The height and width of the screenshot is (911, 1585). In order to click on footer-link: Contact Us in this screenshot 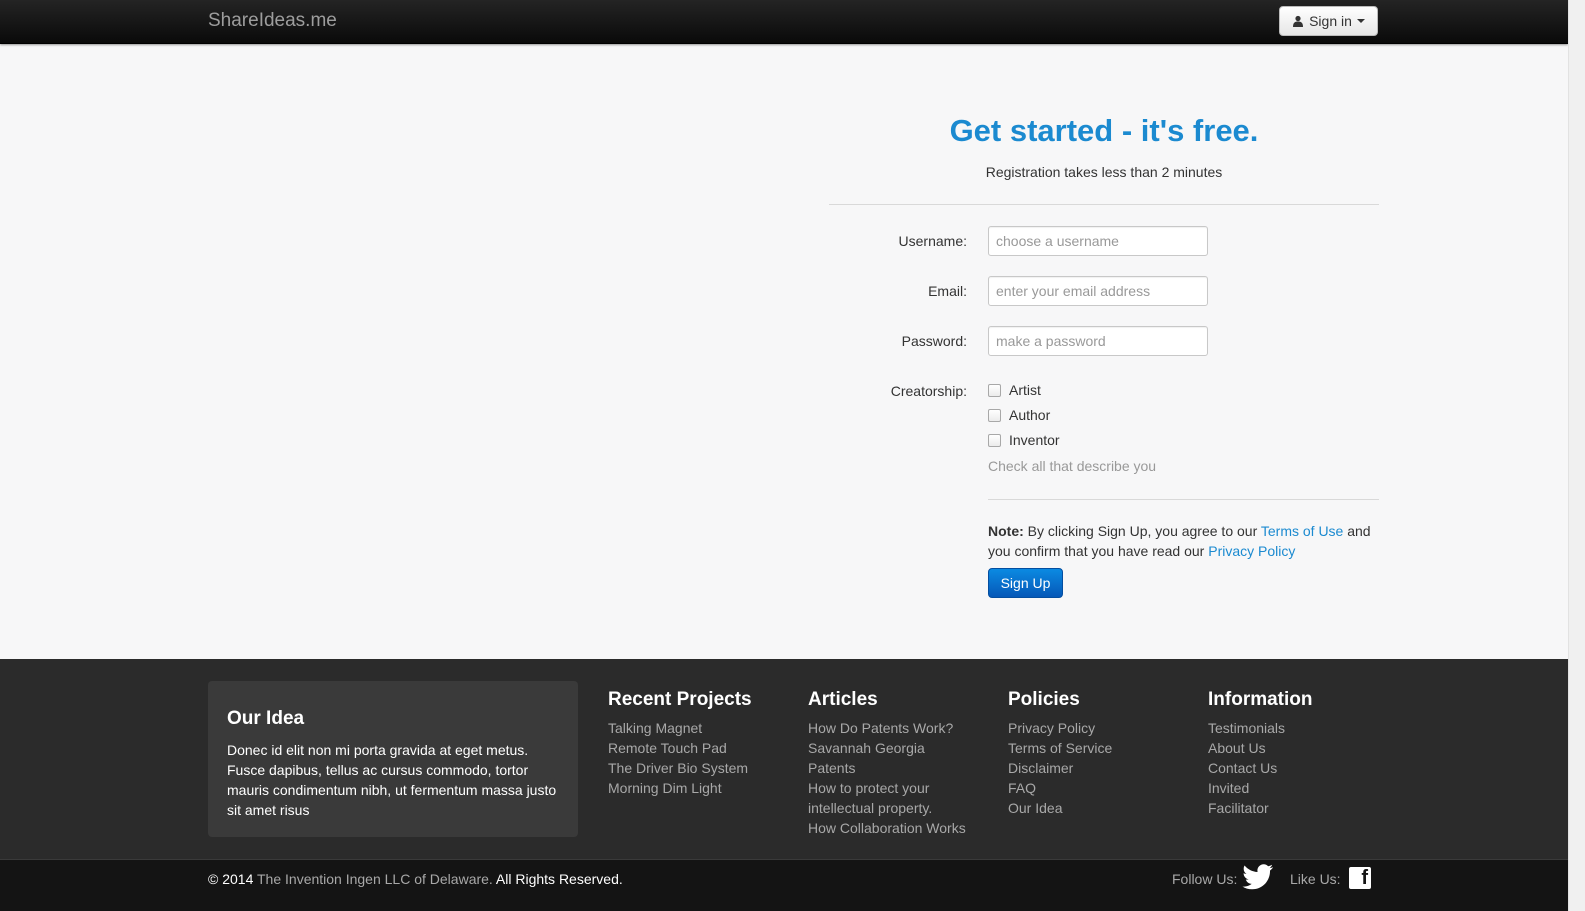, I will do `click(1260, 768)`.